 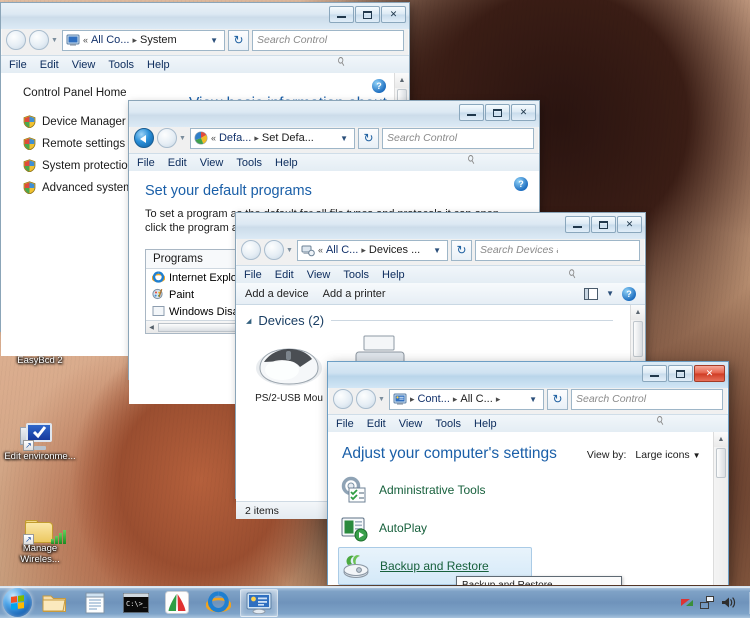 What do you see at coordinates (707, 602) in the screenshot?
I see `network-tray-icon` at bounding box center [707, 602].